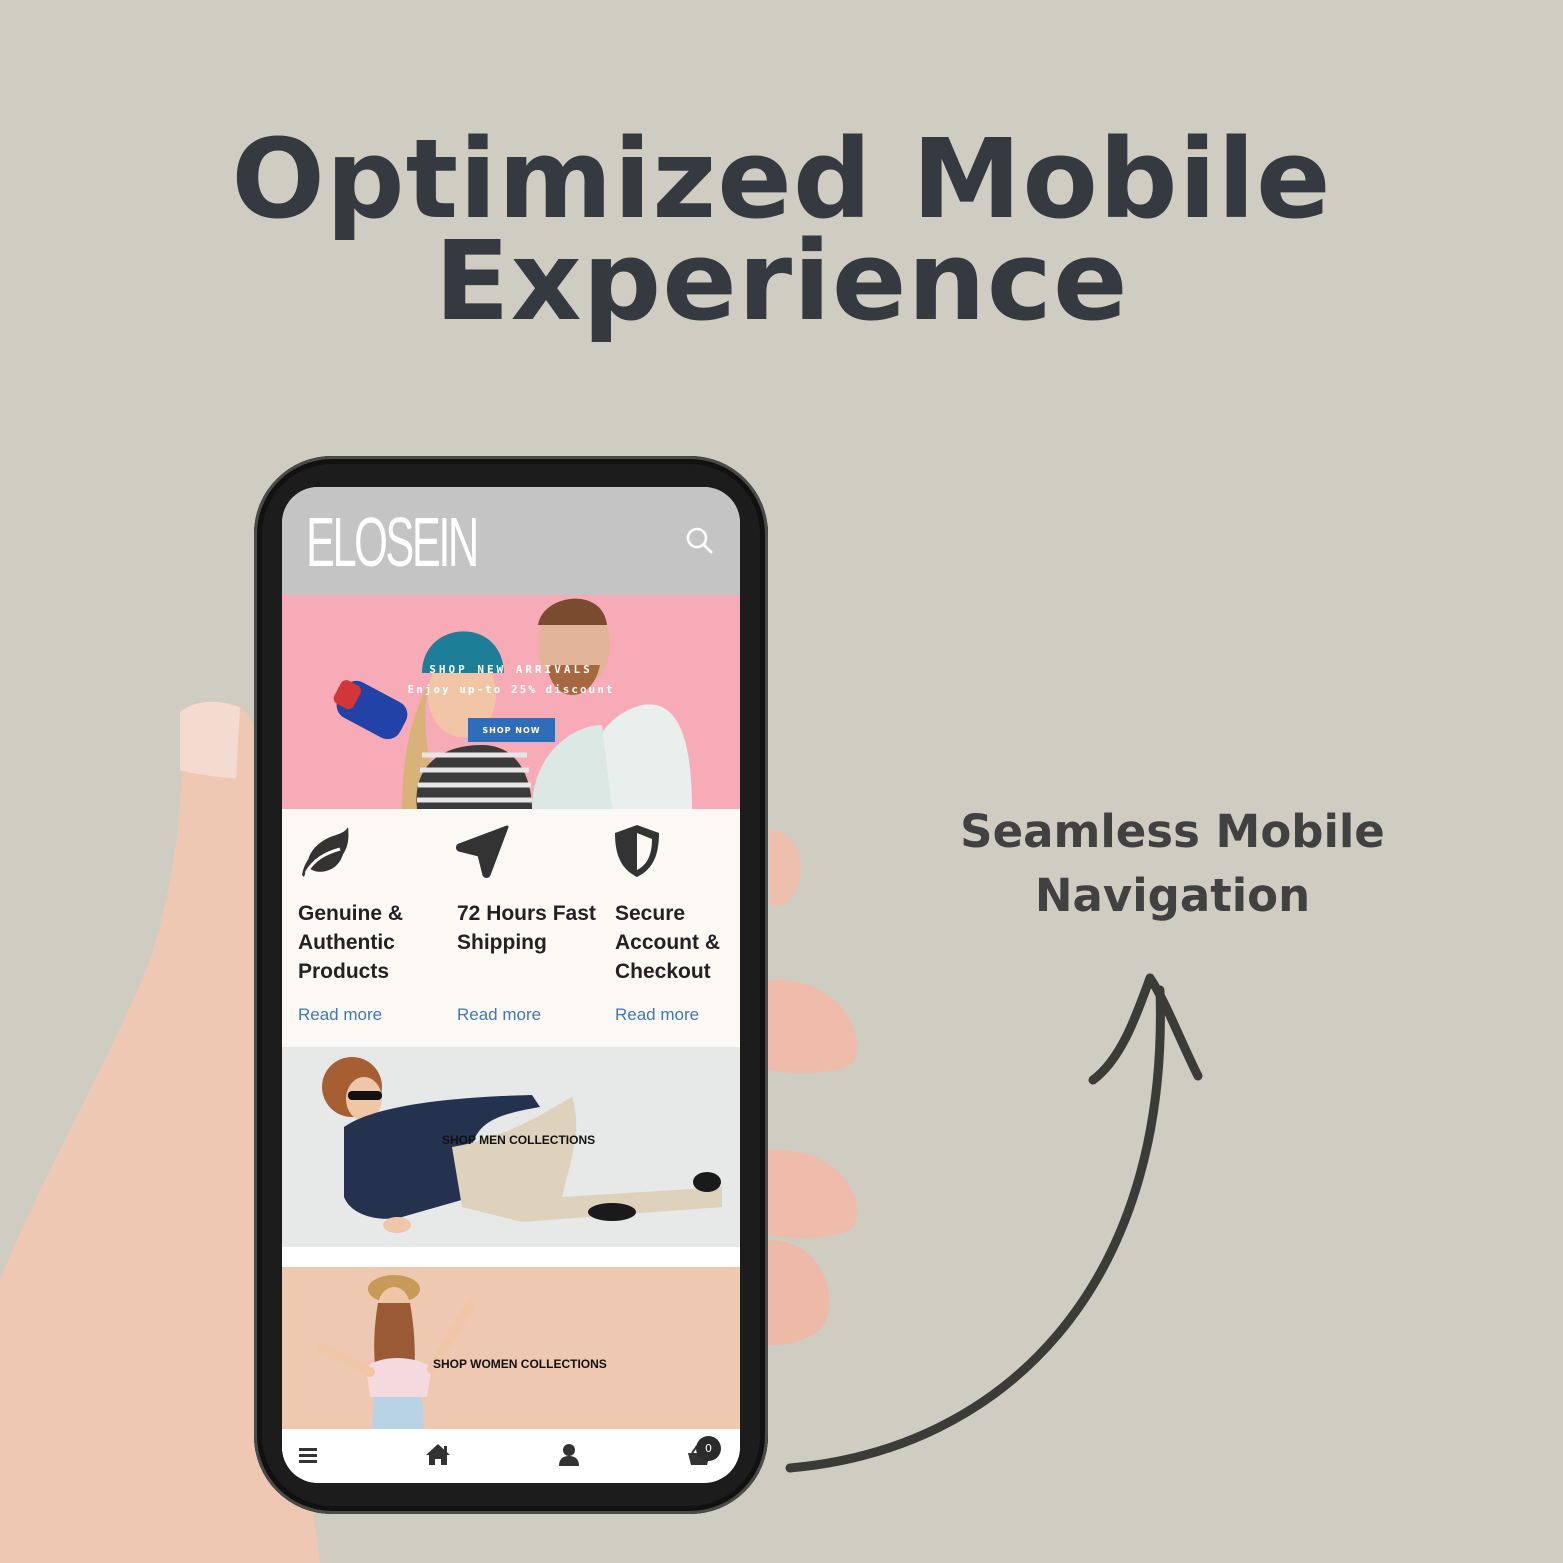 Image resolution: width=1563 pixels, height=1563 pixels. I want to click on search-button, so click(700, 541).